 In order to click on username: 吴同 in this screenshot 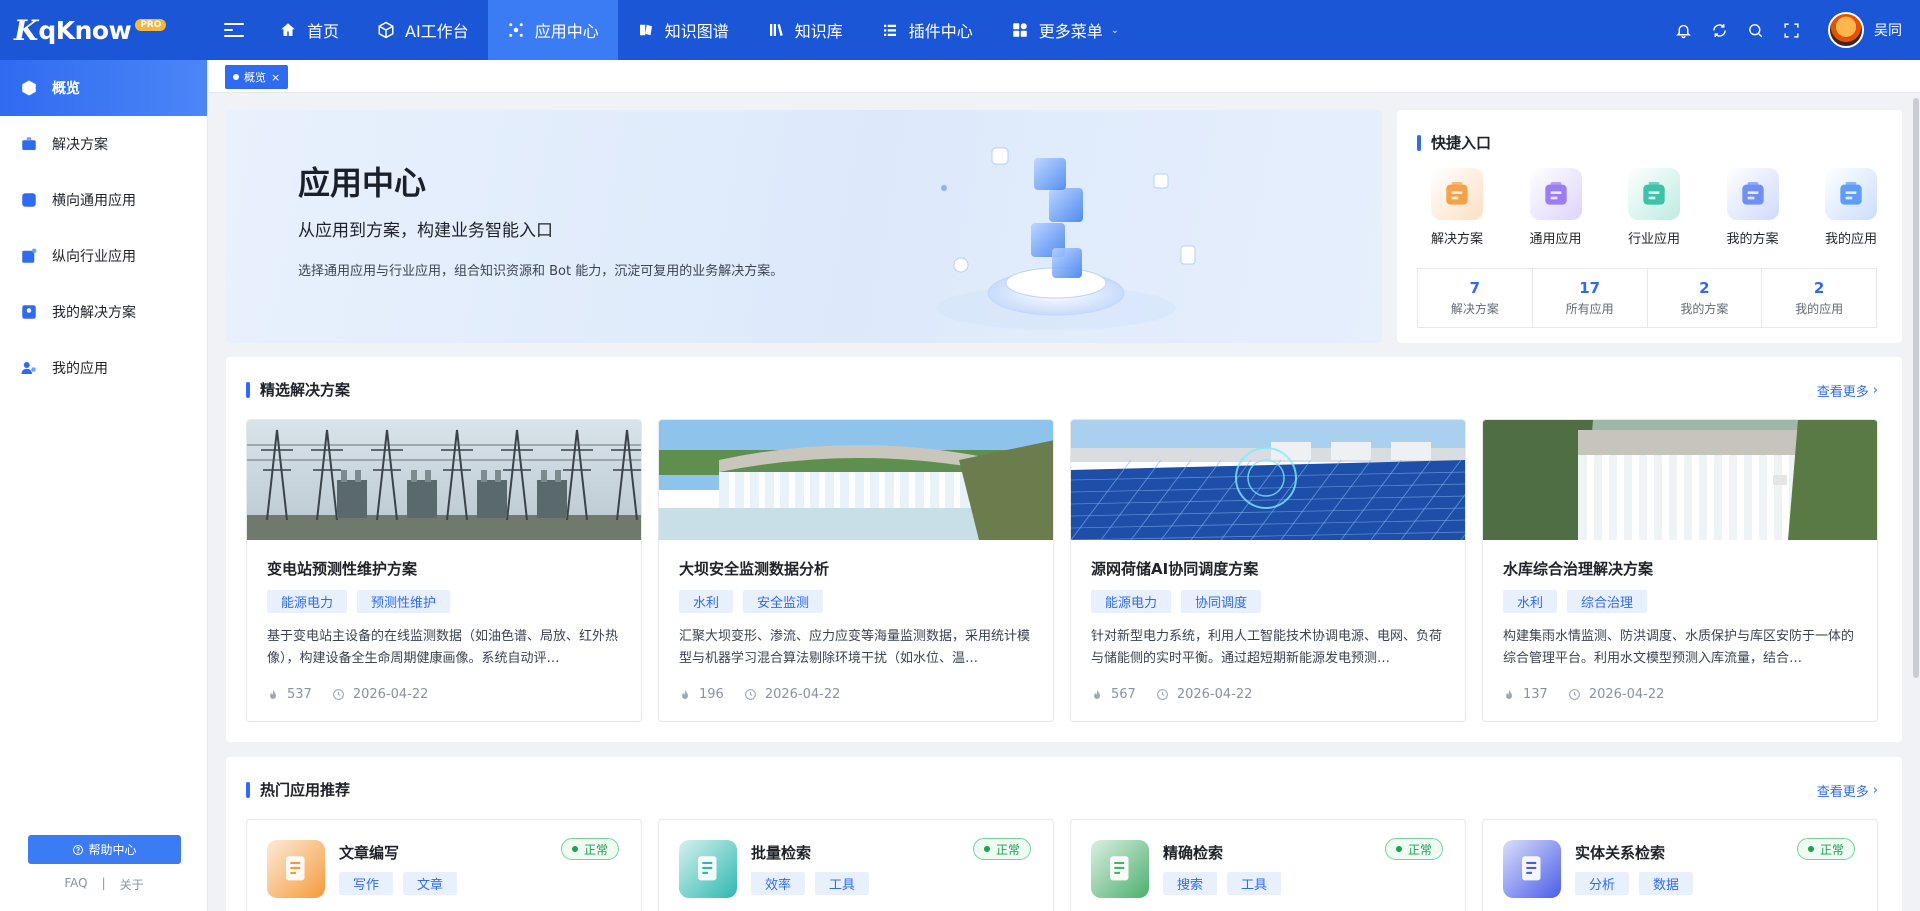, I will do `click(1888, 30)`.